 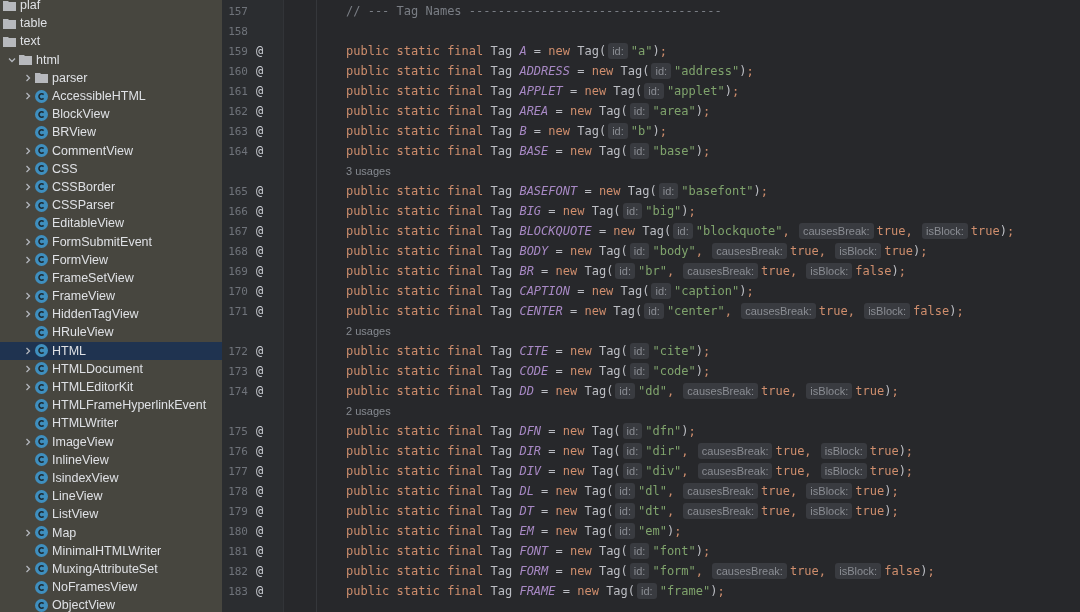 What do you see at coordinates (111, 59) in the screenshot?
I see `tree-row: html` at bounding box center [111, 59].